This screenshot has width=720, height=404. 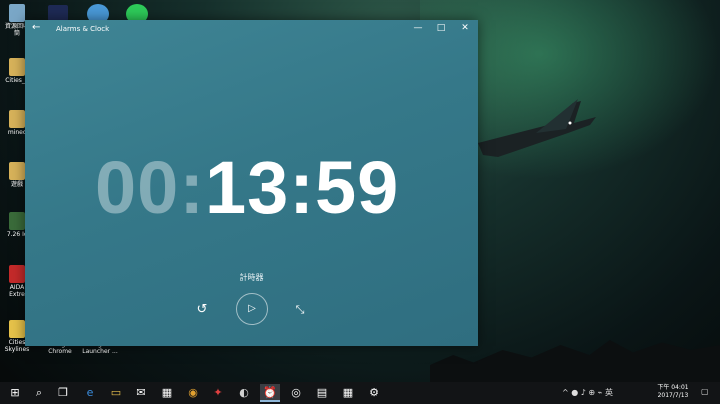 What do you see at coordinates (418, 28) in the screenshot?
I see `minimize-button: —` at bounding box center [418, 28].